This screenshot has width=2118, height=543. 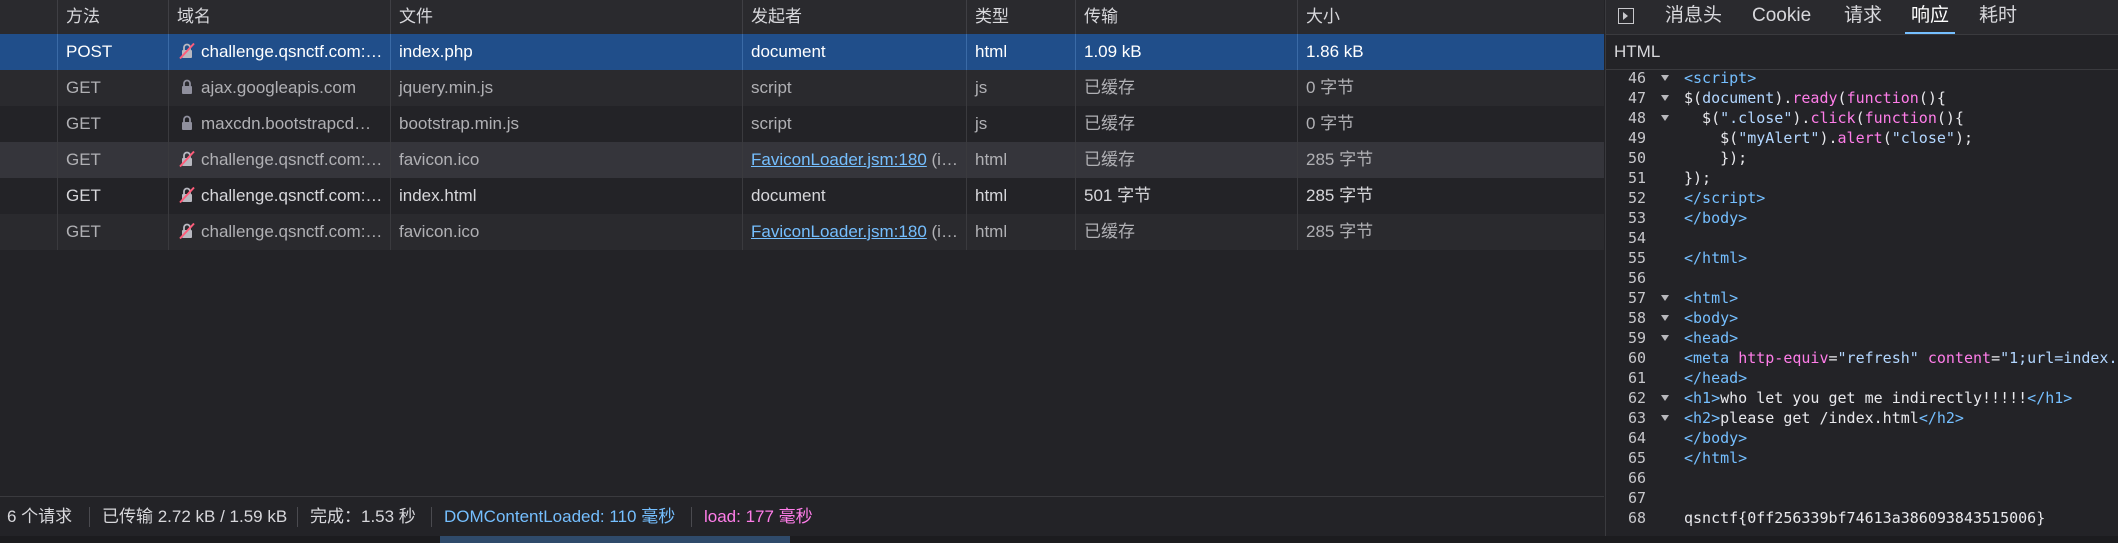 I want to click on tab-timings: 耗时, so click(x=1998, y=16).